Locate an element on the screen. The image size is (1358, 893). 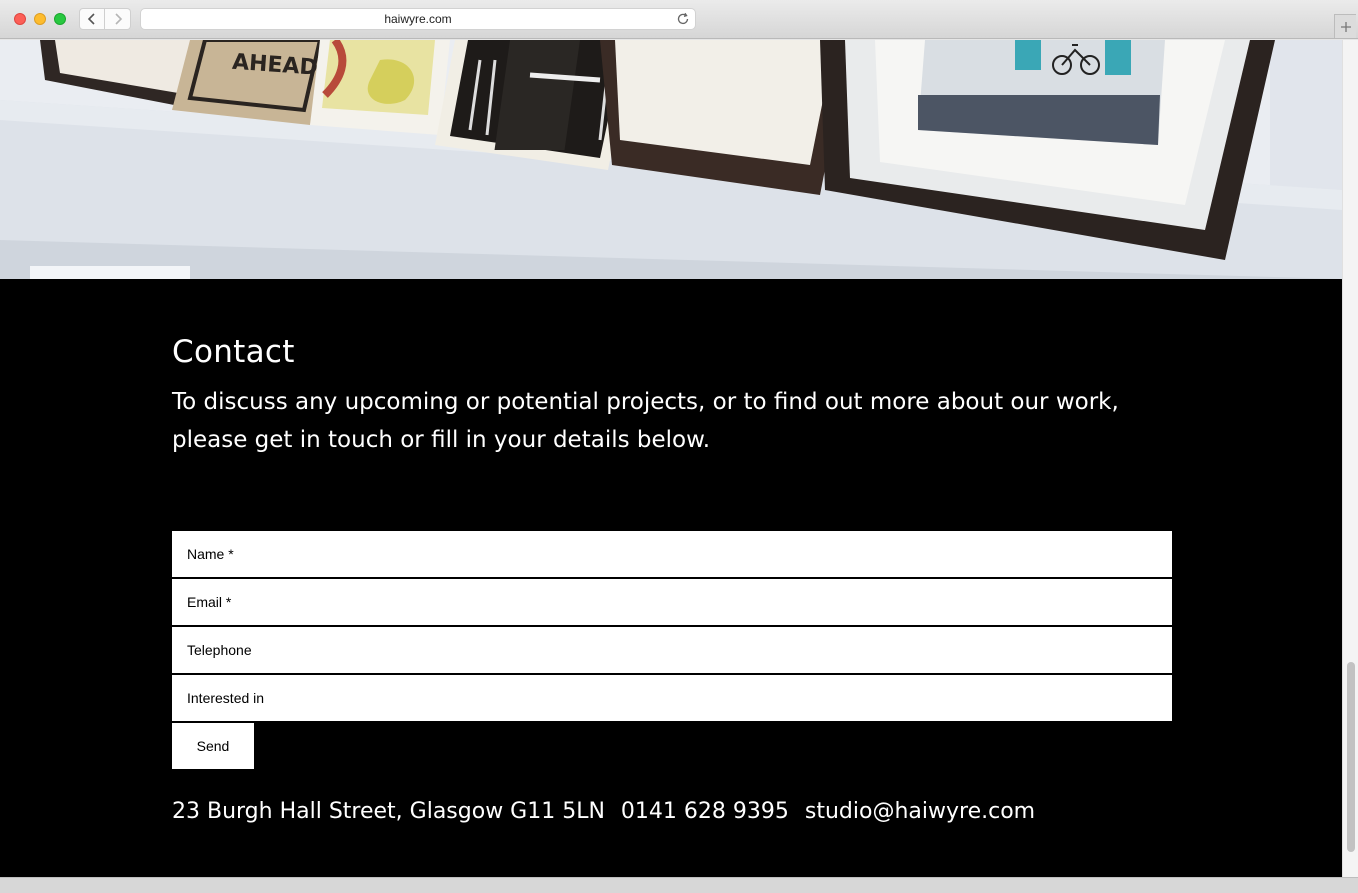
interested-in-field is located at coordinates (672, 698).